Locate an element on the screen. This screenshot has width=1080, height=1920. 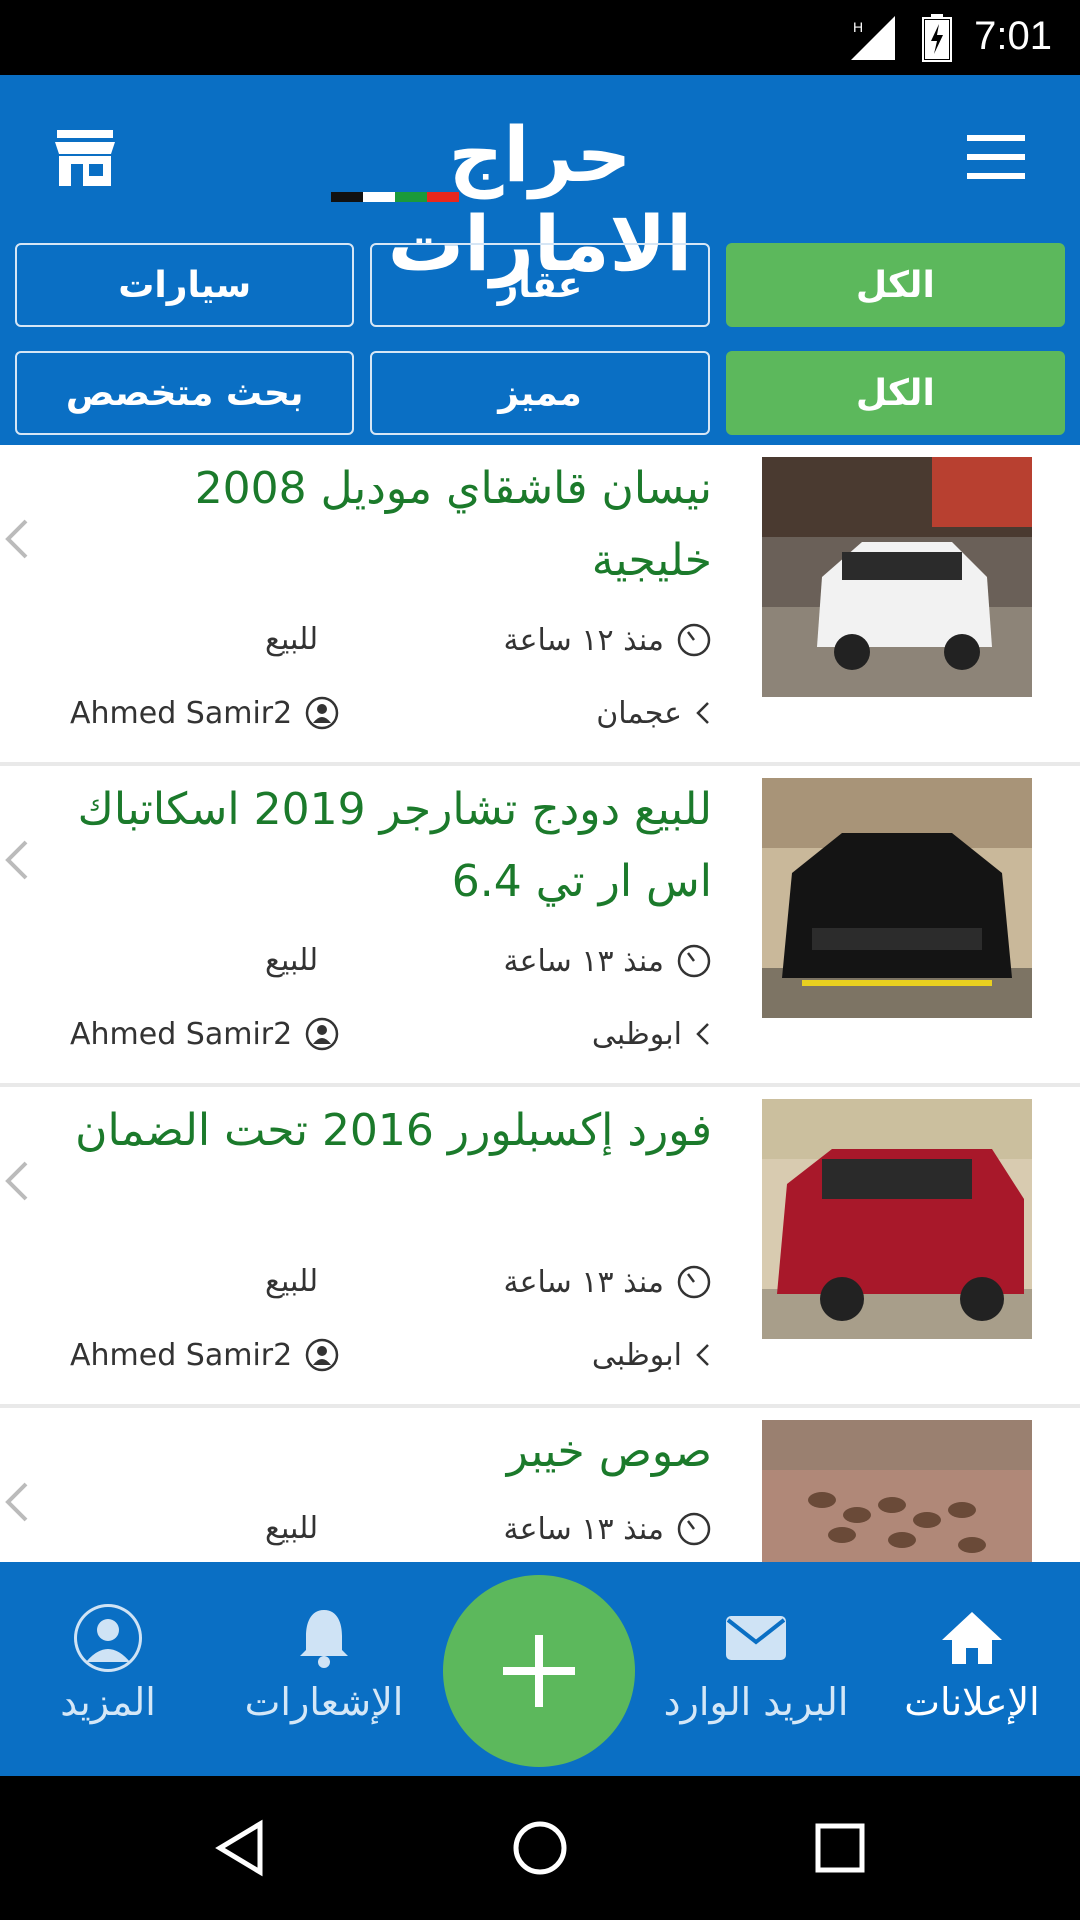
app-logo: حراج الامارات is located at coordinates (540, 199).